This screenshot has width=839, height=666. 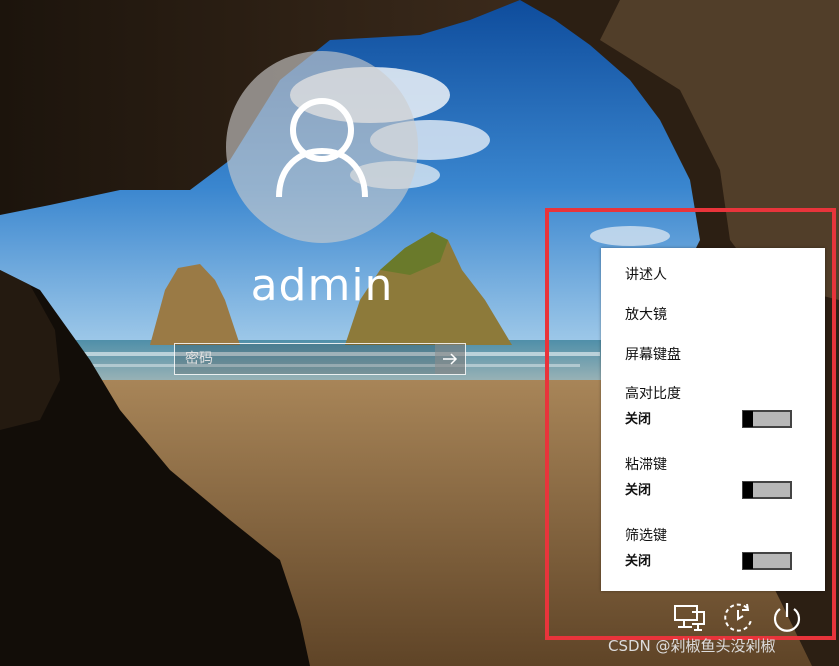 What do you see at coordinates (646, 465) in the screenshot?
I see `toggle-label-sticky-keys: 粘滞键` at bounding box center [646, 465].